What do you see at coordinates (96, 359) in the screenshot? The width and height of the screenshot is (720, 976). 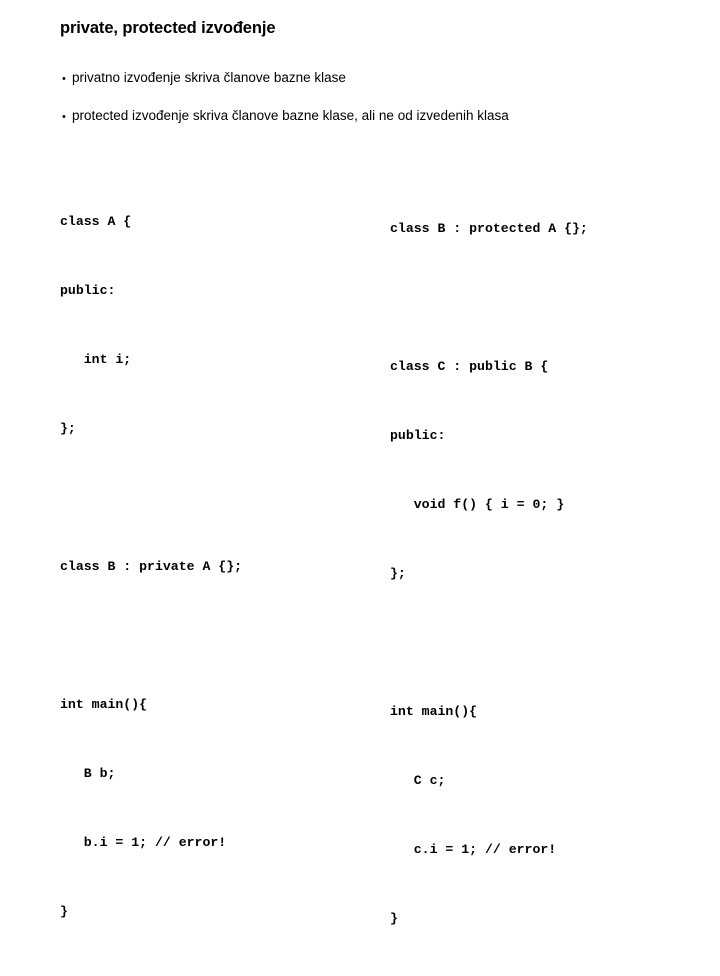 I see `code-line: int i;` at bounding box center [96, 359].